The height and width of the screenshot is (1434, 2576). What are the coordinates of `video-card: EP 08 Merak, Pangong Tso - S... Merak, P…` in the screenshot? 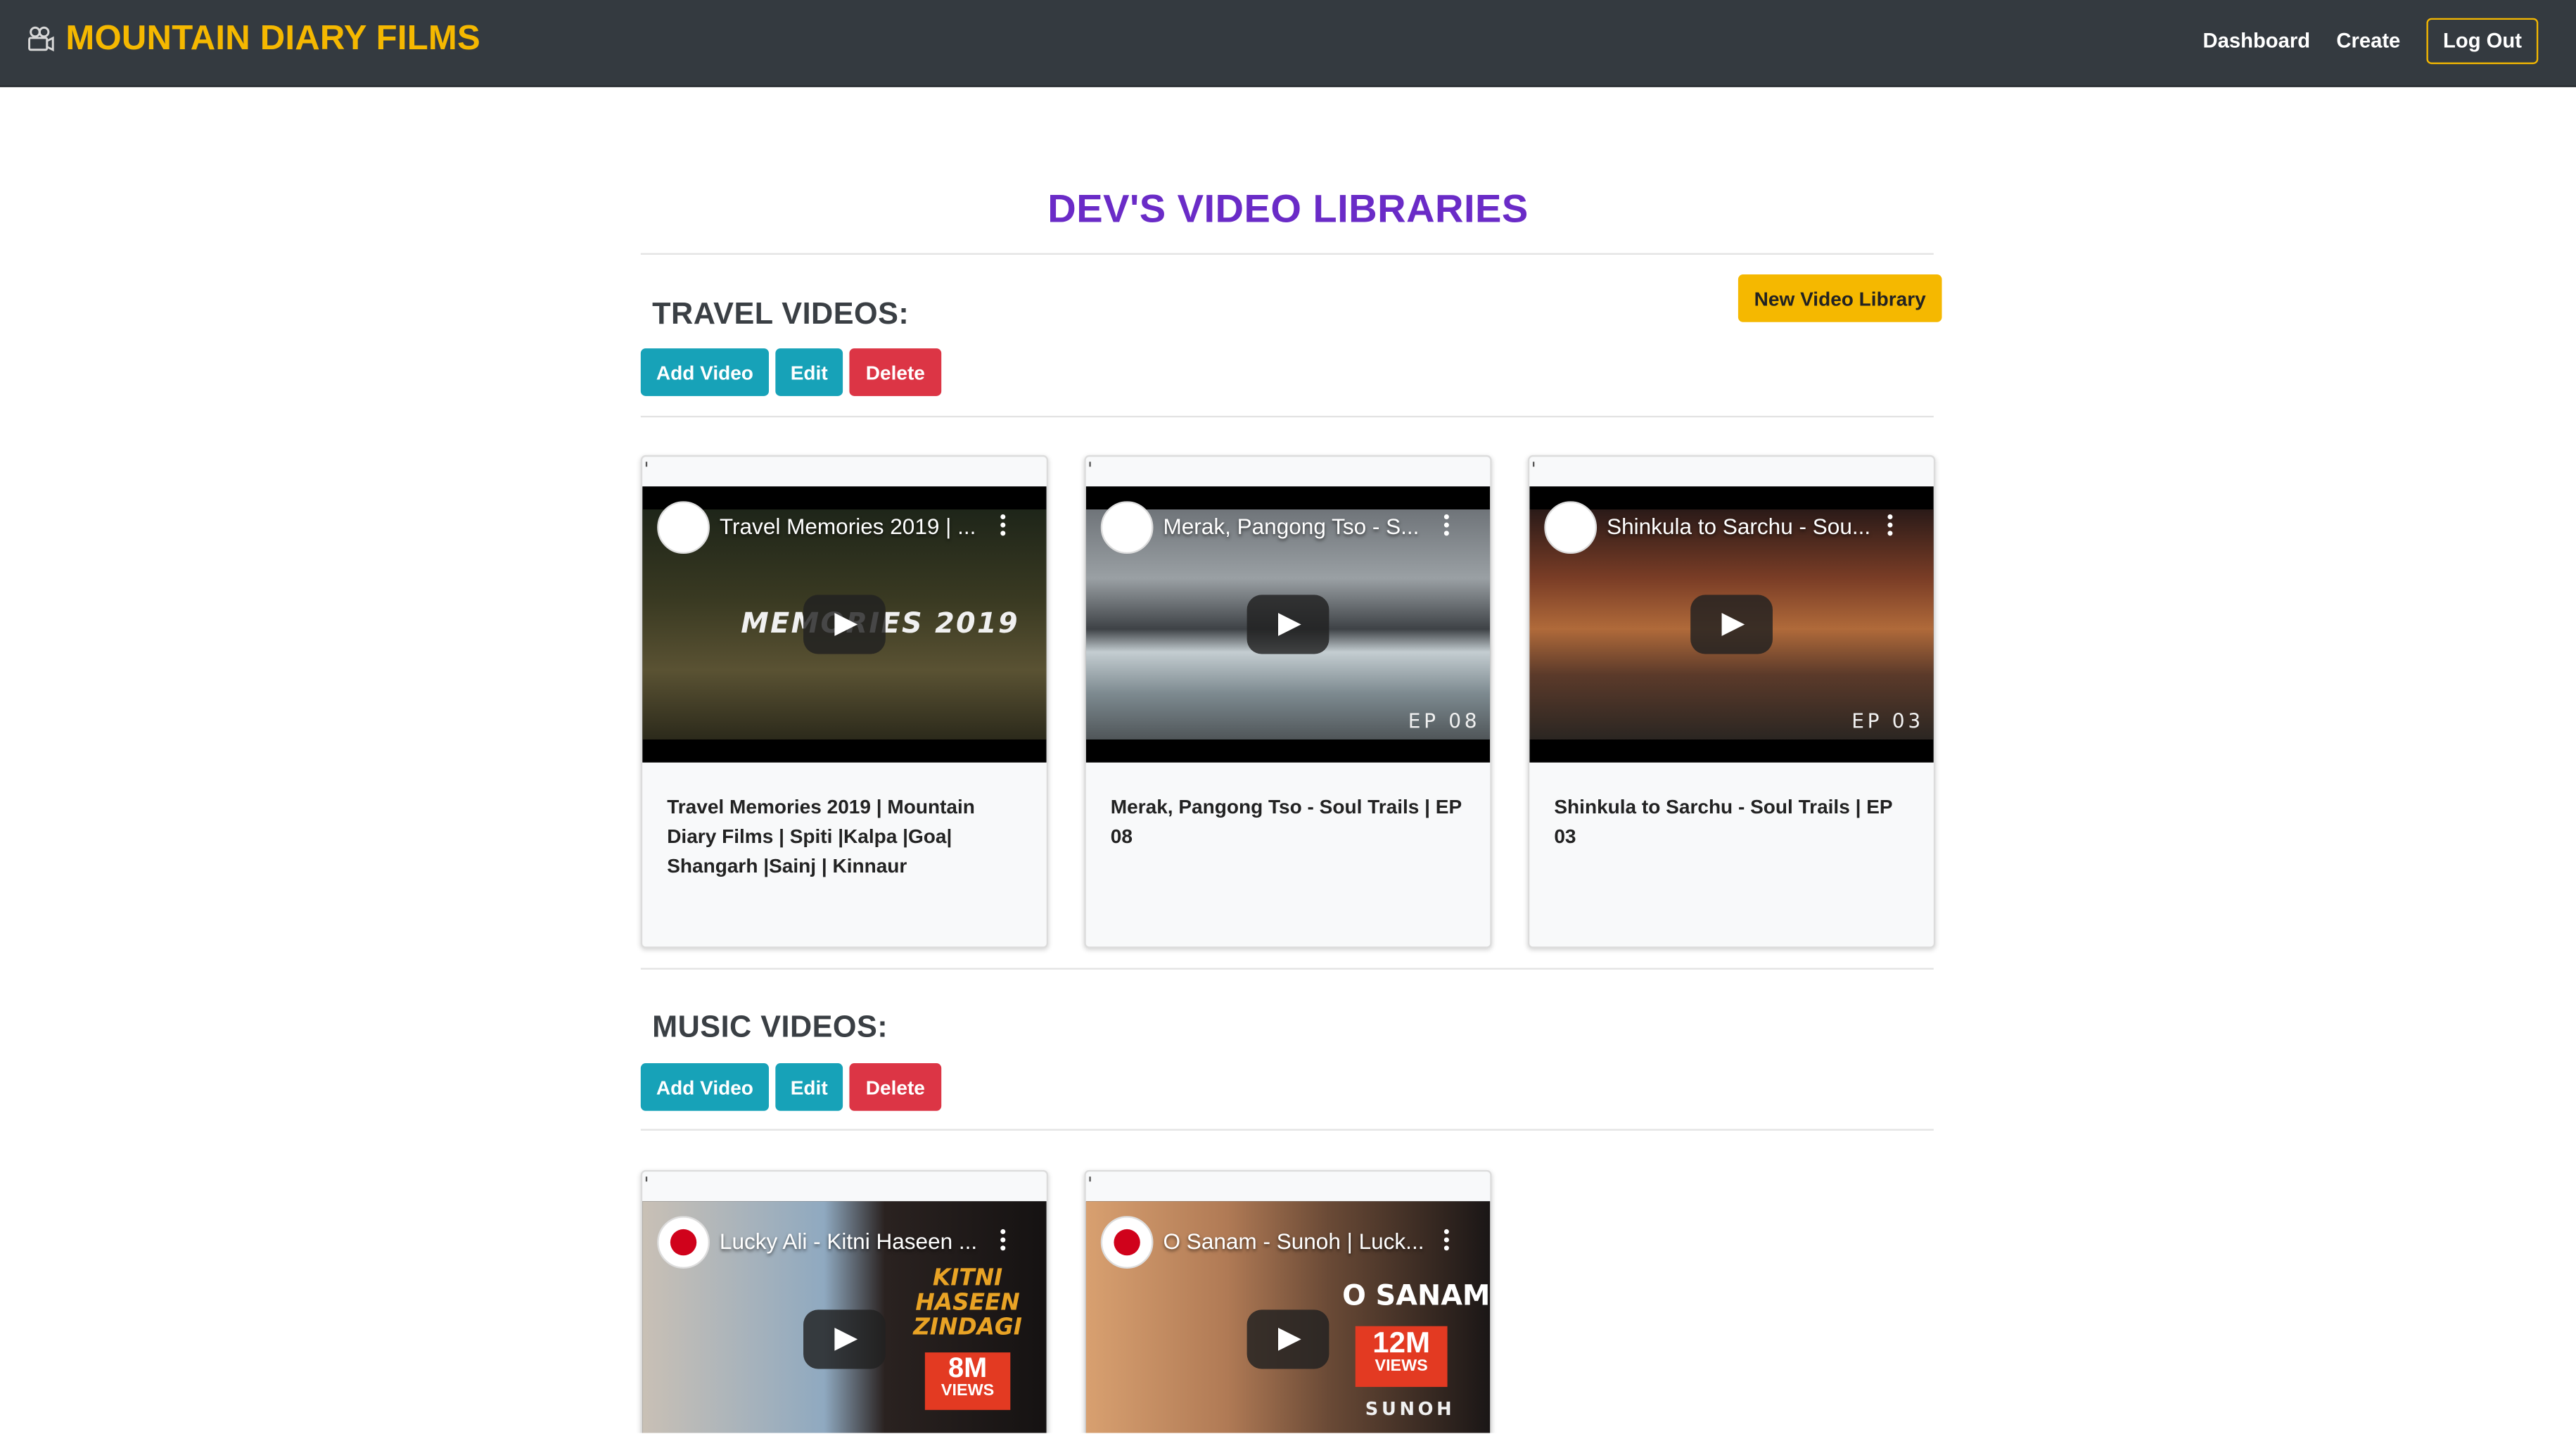 It's located at (1288, 702).